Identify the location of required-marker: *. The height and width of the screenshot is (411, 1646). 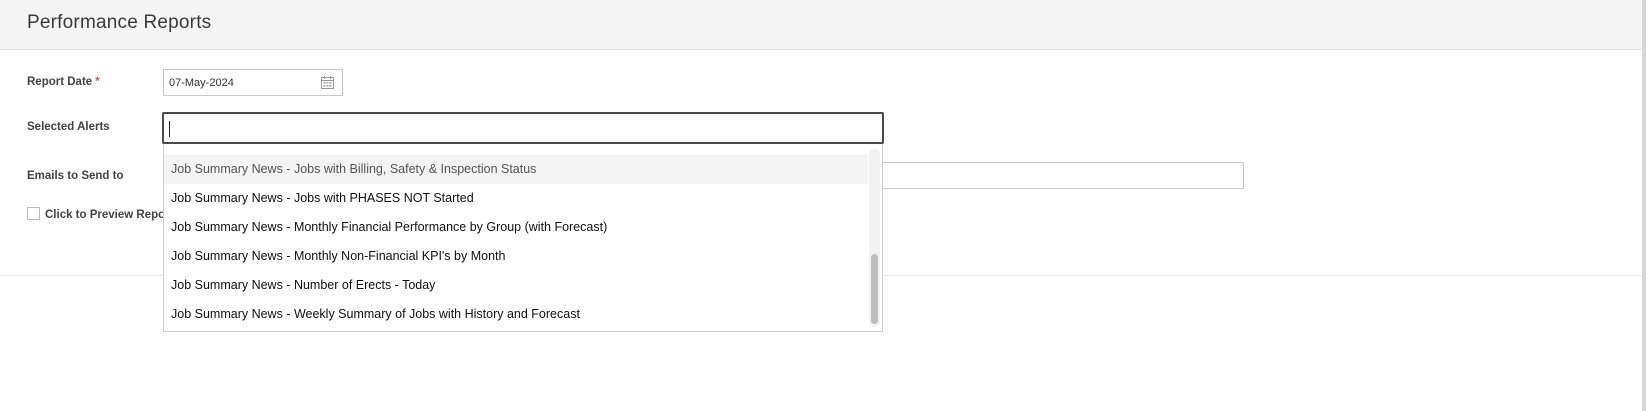
(97, 82).